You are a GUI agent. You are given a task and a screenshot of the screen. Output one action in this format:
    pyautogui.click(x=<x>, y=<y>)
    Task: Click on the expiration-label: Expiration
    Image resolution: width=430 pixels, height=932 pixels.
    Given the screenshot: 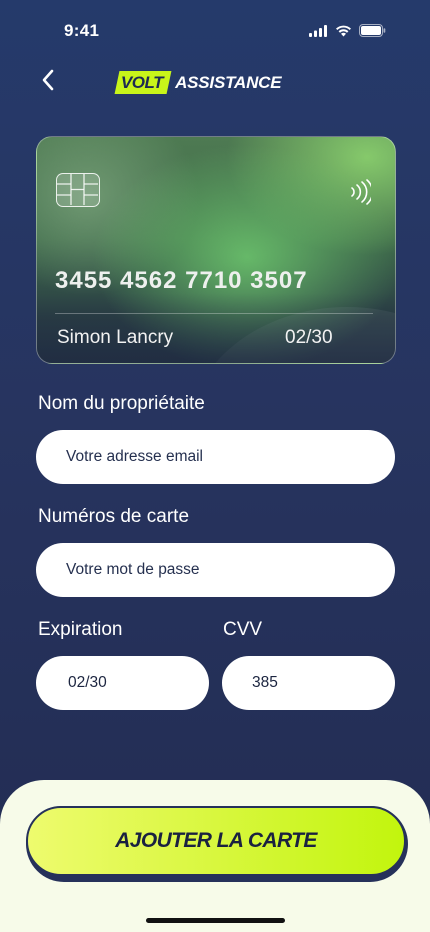 What is the action you would take?
    pyautogui.click(x=80, y=629)
    